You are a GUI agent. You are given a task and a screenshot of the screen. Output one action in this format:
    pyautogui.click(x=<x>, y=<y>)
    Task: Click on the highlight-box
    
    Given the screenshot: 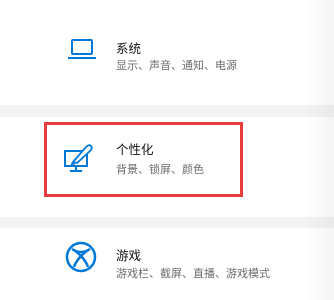 What is the action you would take?
    pyautogui.click(x=143, y=159)
    